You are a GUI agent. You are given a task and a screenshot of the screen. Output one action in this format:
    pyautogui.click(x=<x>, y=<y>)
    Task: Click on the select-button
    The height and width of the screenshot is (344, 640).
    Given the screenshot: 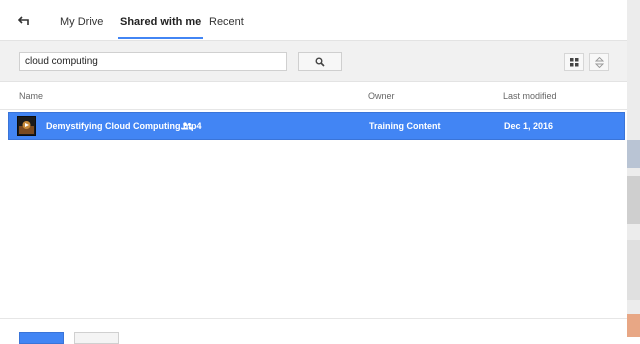 What is the action you would take?
    pyautogui.click(x=41, y=338)
    